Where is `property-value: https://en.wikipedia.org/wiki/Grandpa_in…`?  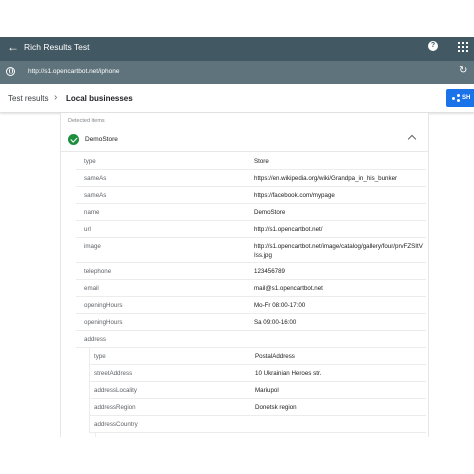 property-value: https://en.wikipedia.org/wiki/Grandpa_in… is located at coordinates (326, 178).